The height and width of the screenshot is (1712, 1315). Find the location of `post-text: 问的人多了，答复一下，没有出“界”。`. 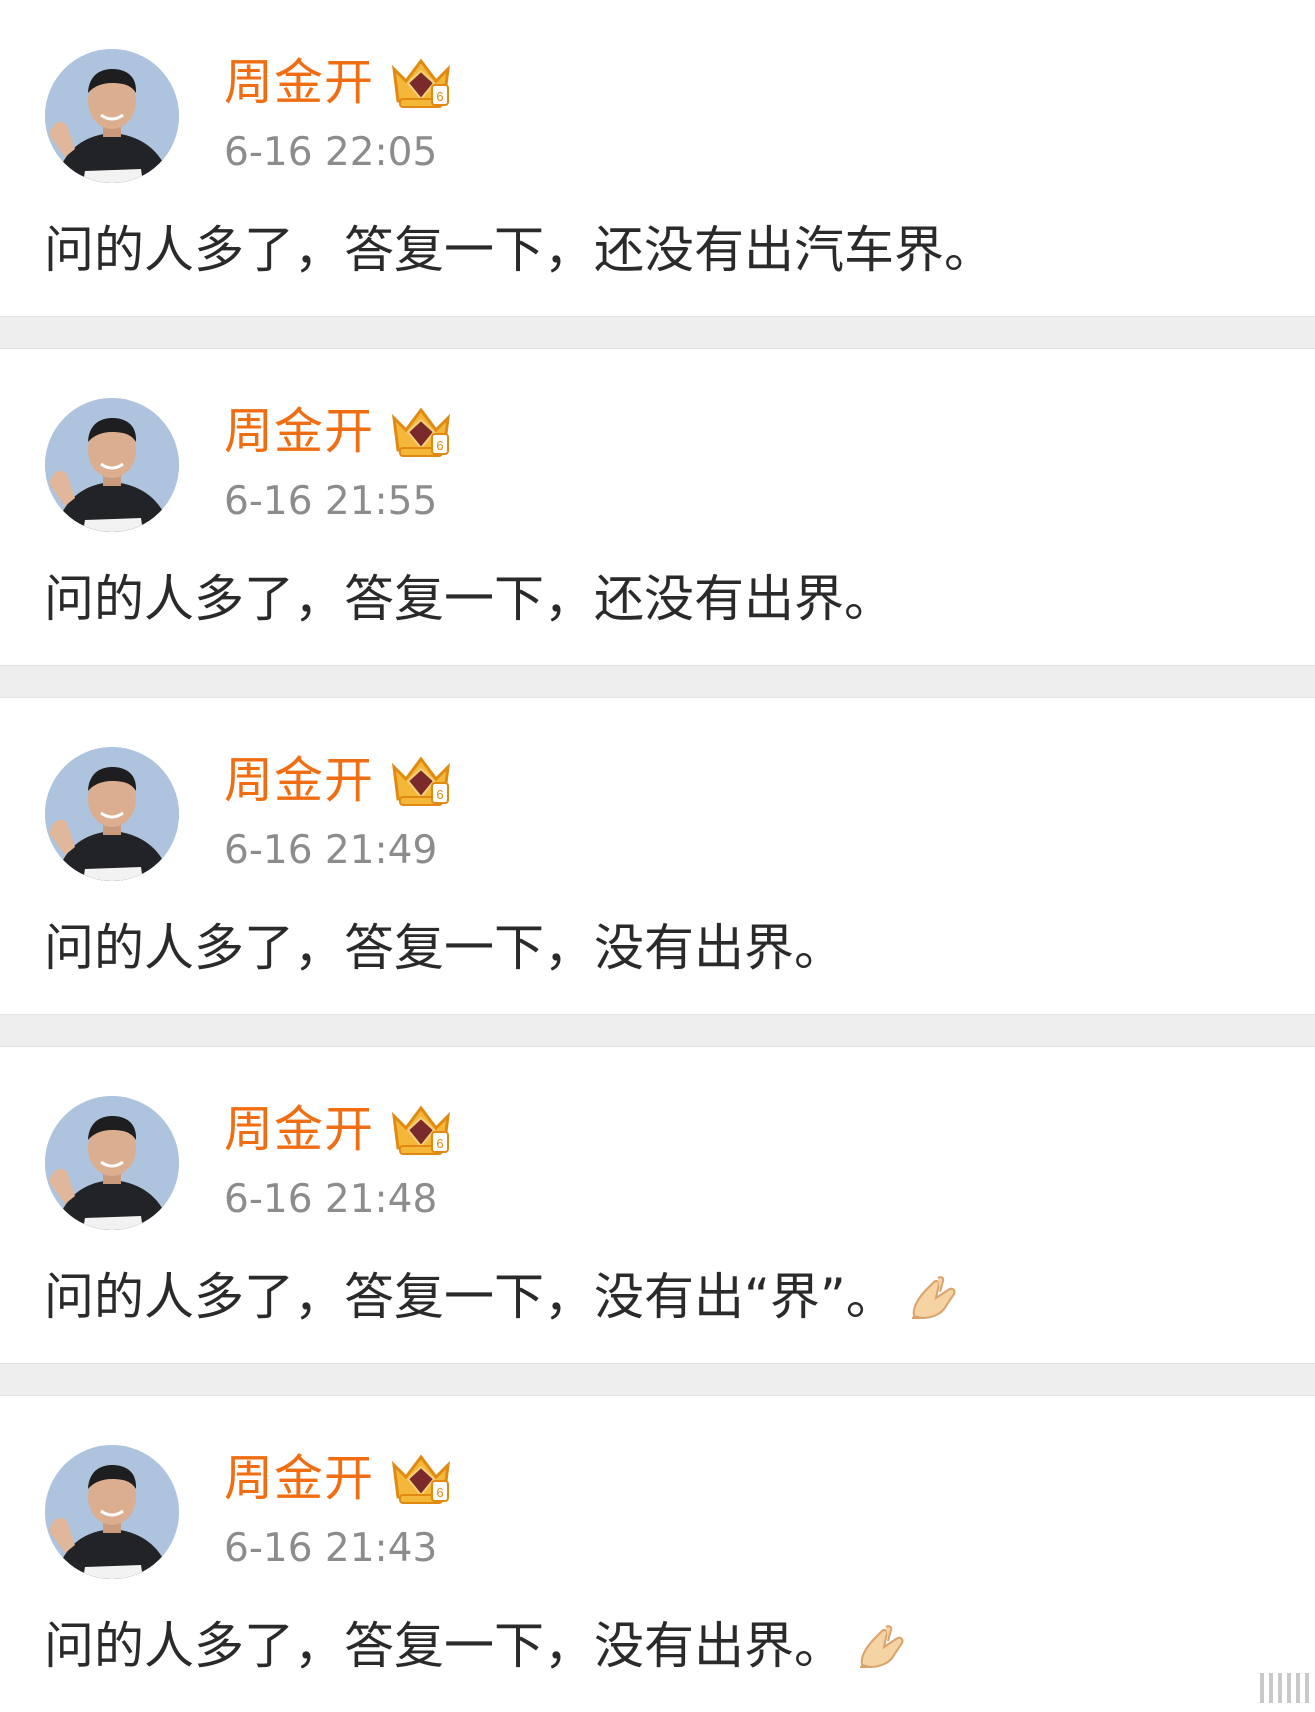

post-text: 问的人多了，答复一下，没有出“界”。 is located at coordinates (503, 1297).